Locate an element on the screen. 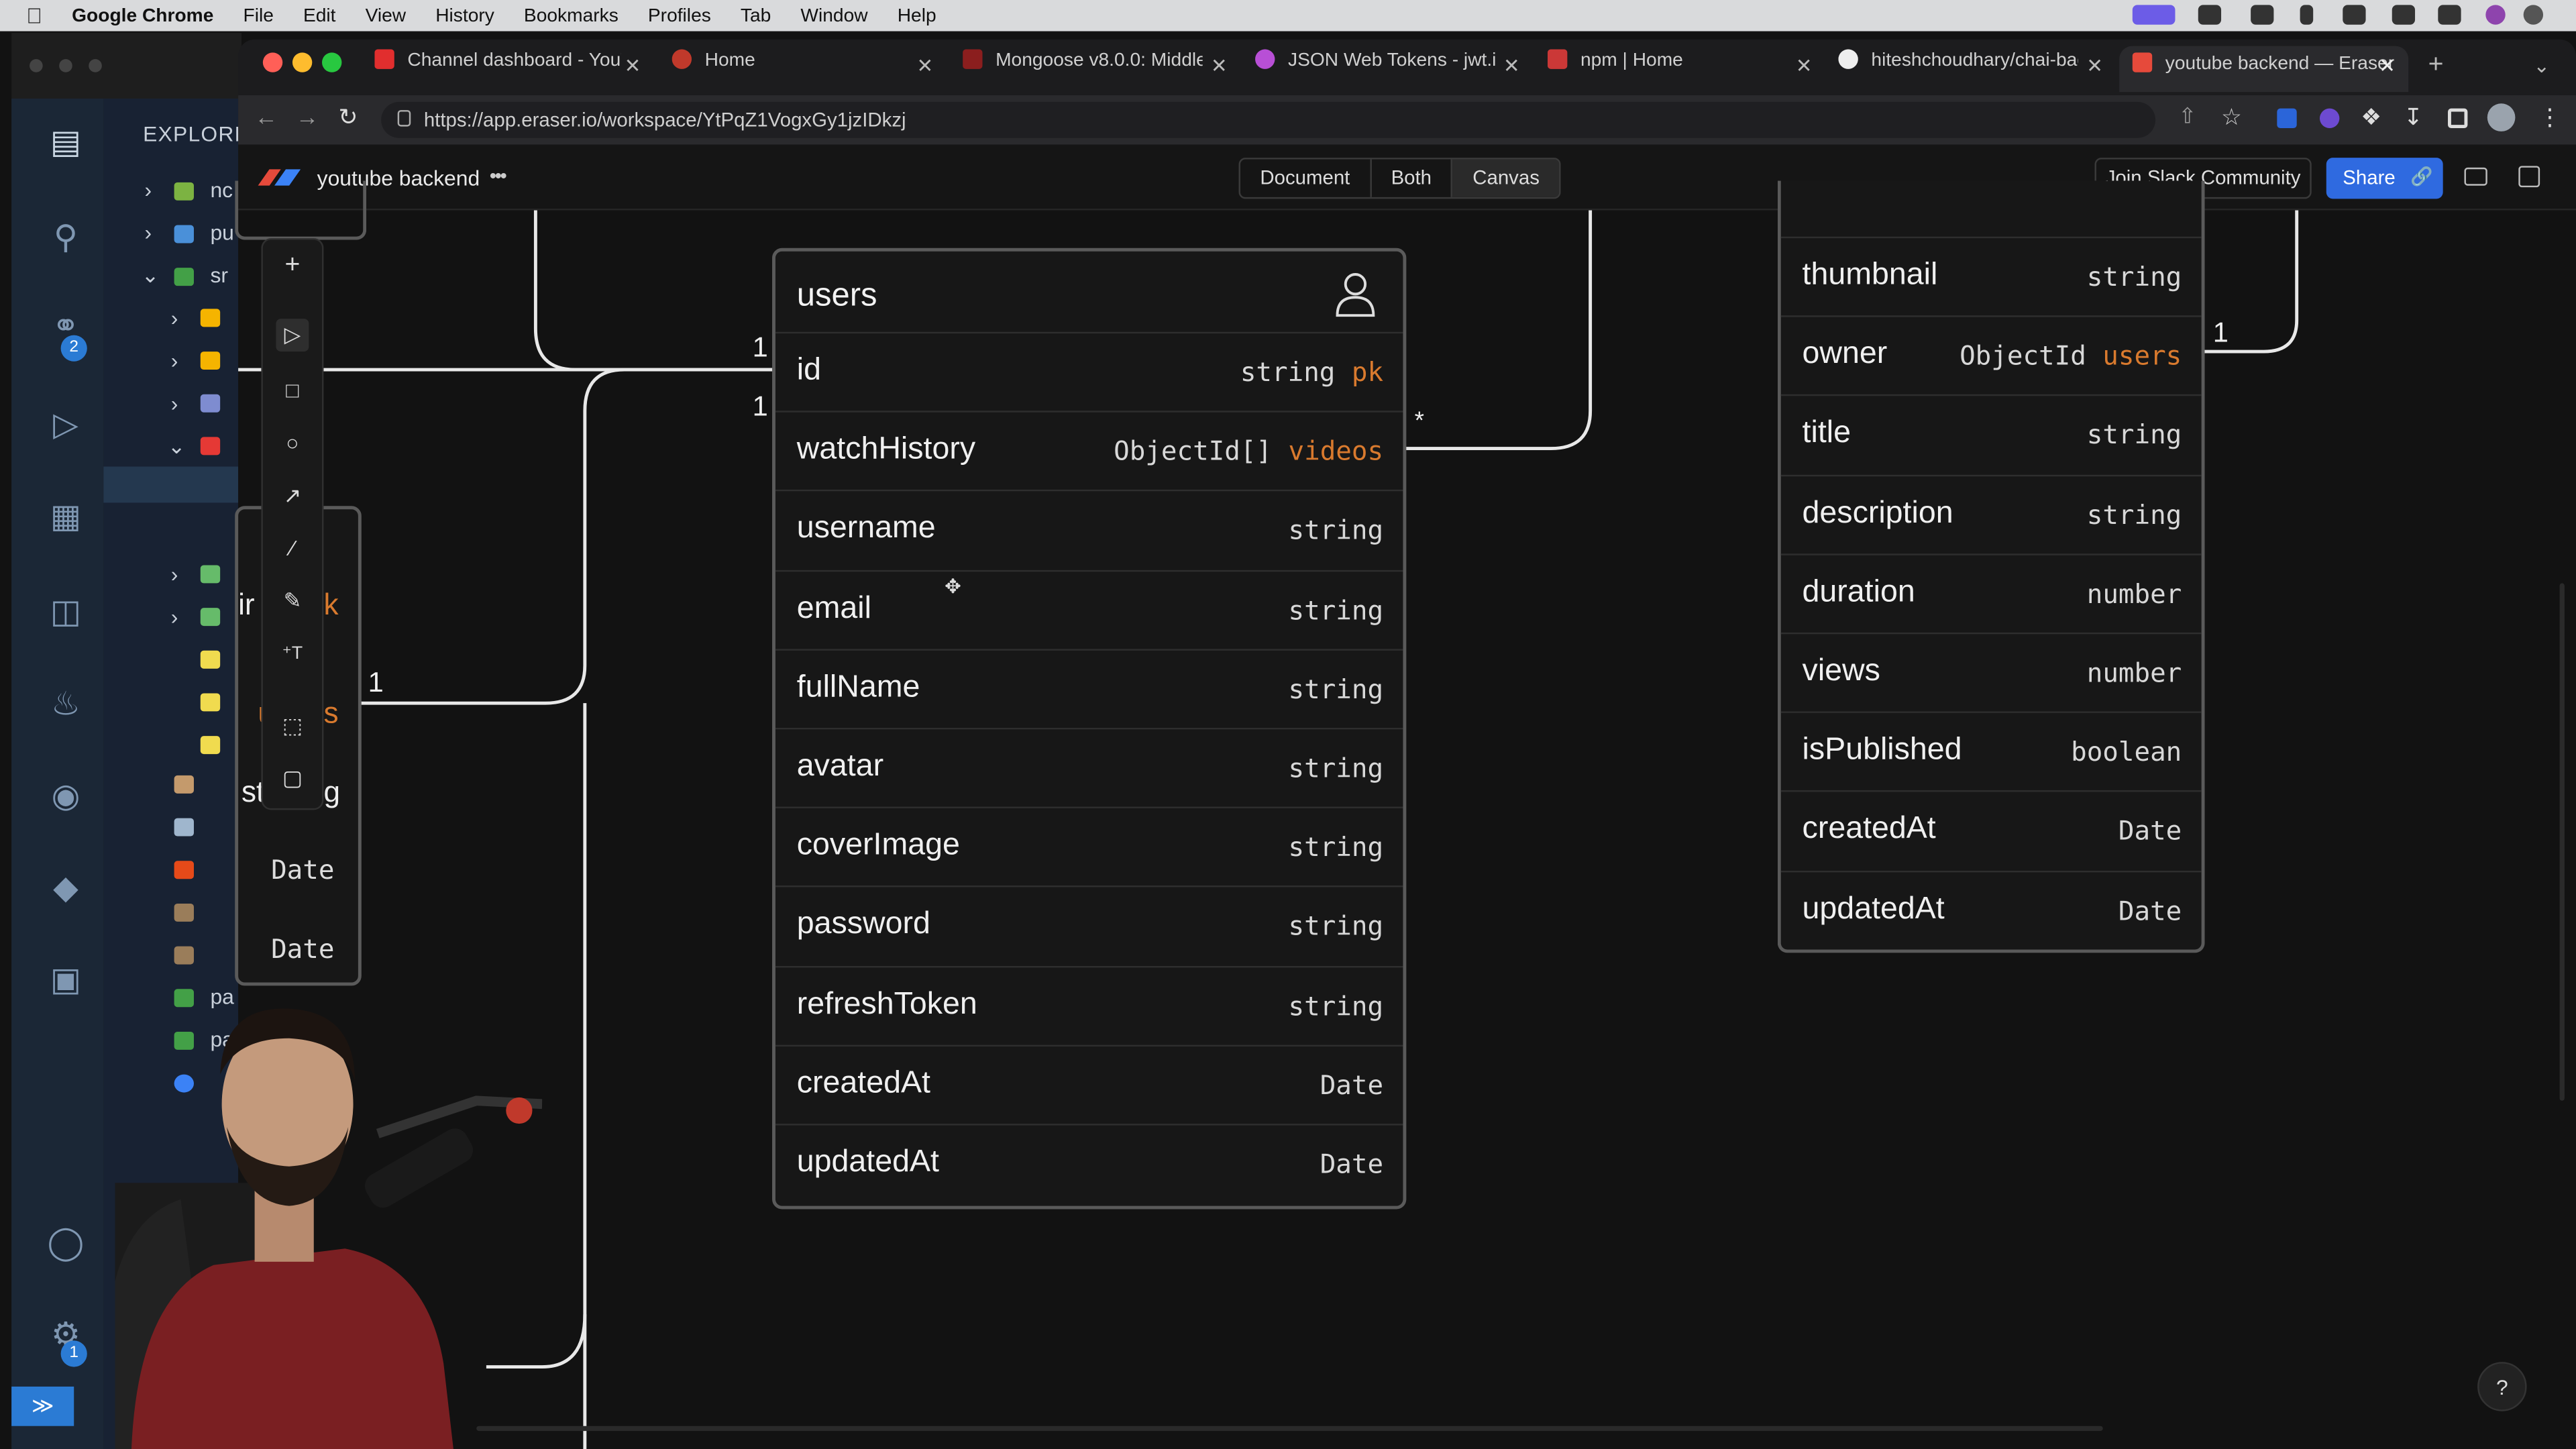  rectangle-icon: □ is located at coordinates (292, 390).